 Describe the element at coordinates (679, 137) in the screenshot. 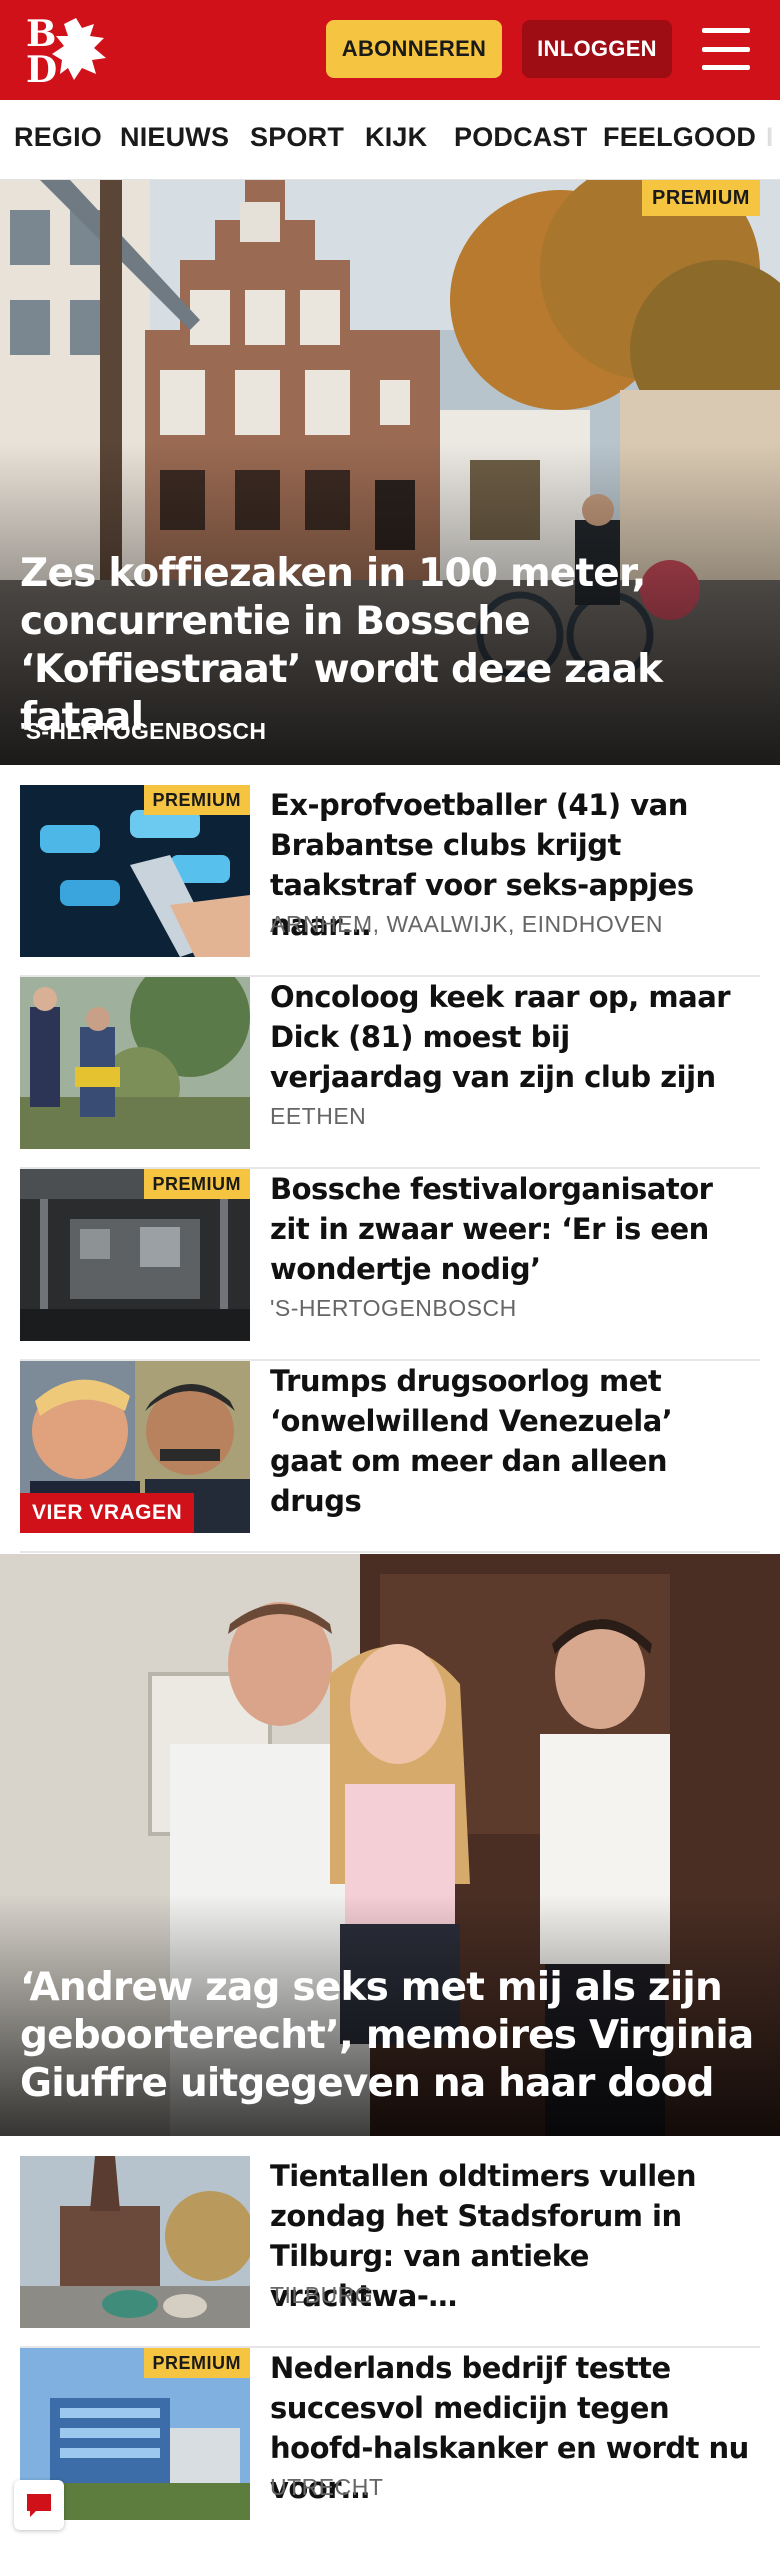

I see `nav-item-feelgood: FEELGOOD` at that location.